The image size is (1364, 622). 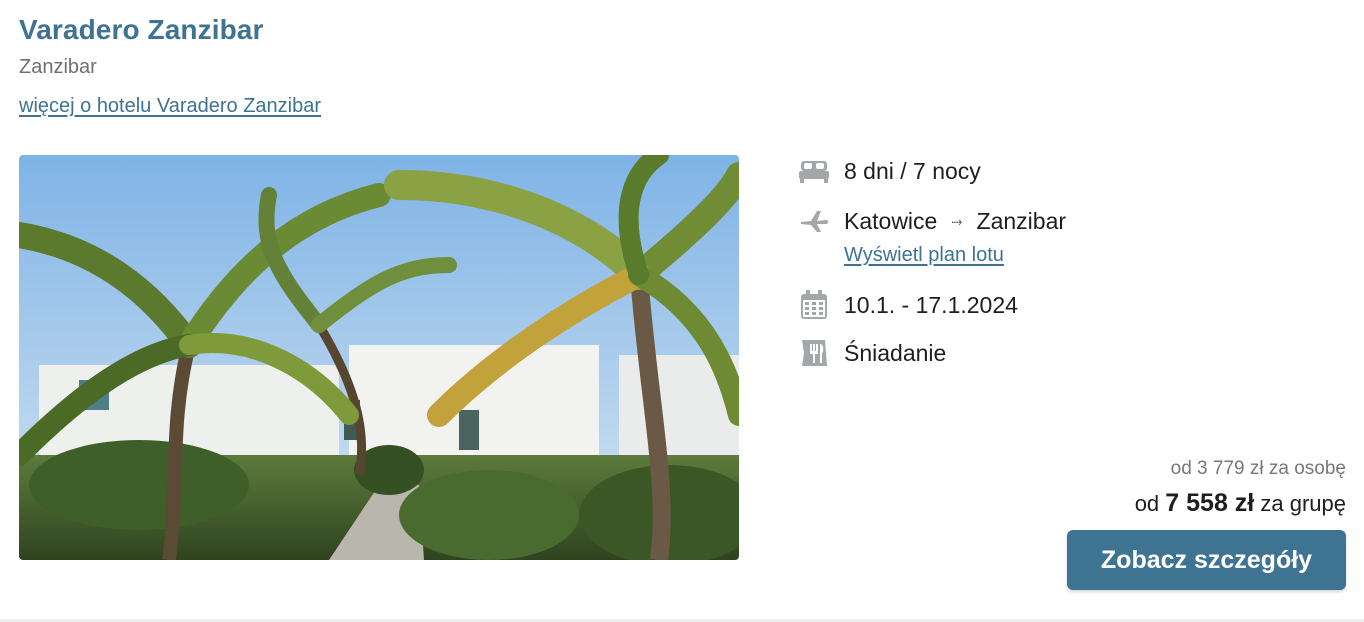 I want to click on arrow-right-icon: ⤑, so click(x=957, y=221).